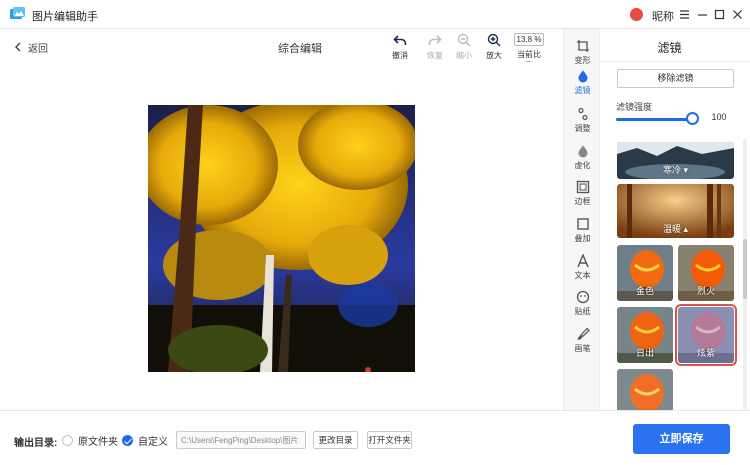 This screenshot has height=465, width=750. What do you see at coordinates (582, 60) in the screenshot?
I see `tool-crop-label: 变形` at bounding box center [582, 60].